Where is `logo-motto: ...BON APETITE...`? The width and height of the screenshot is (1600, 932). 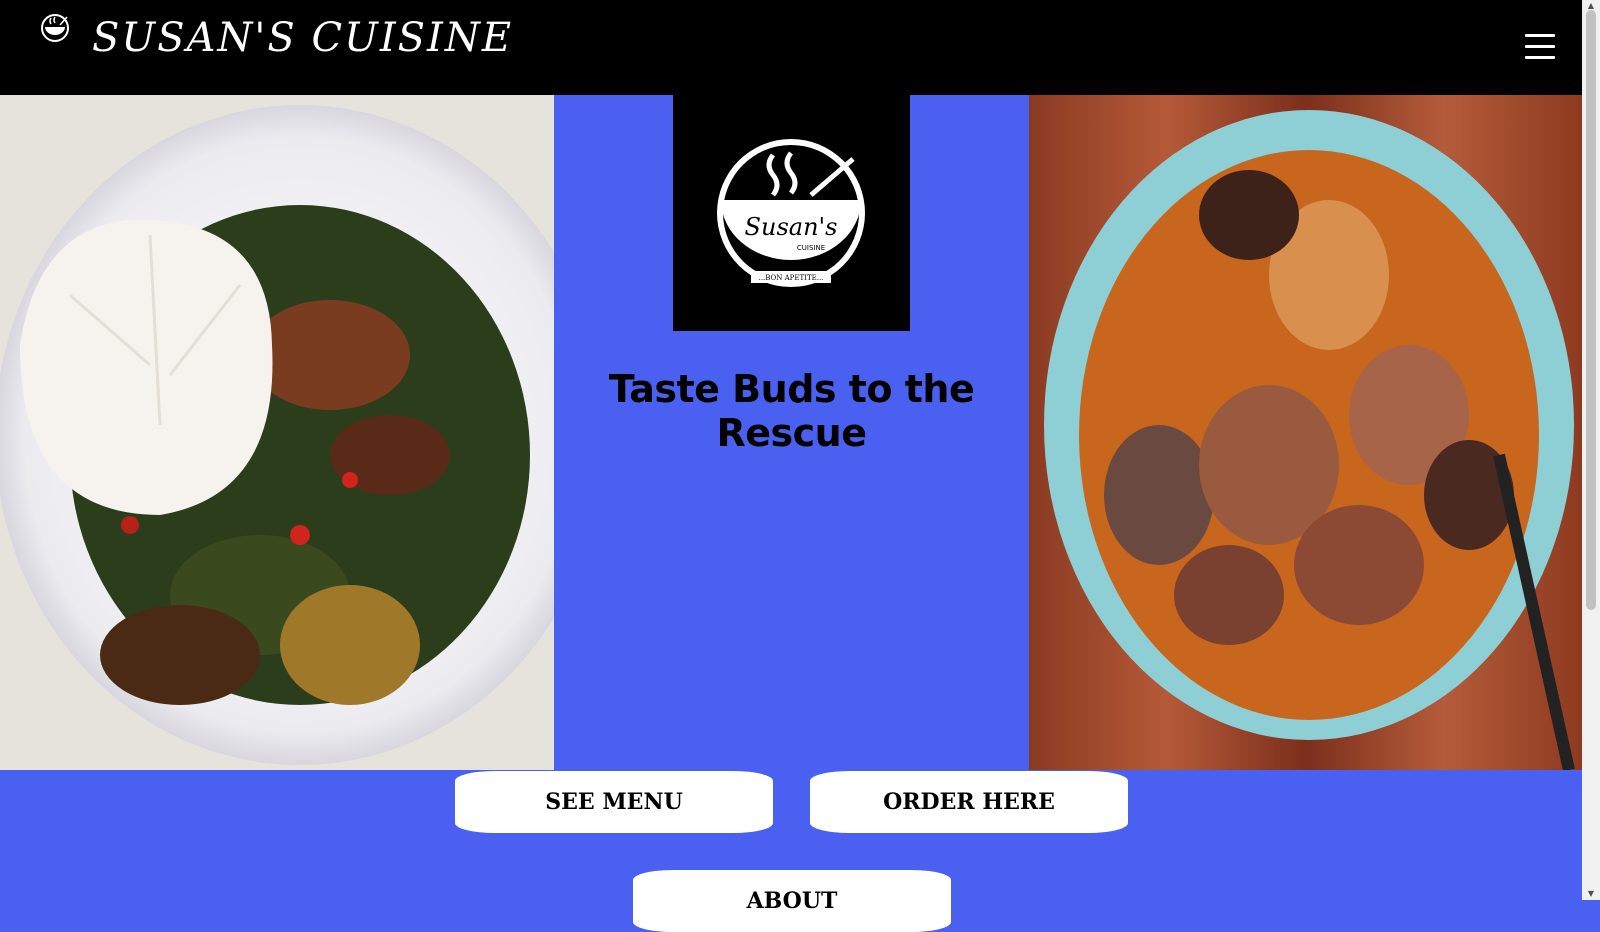 logo-motto: ...BON APETITE... is located at coordinates (791, 278).